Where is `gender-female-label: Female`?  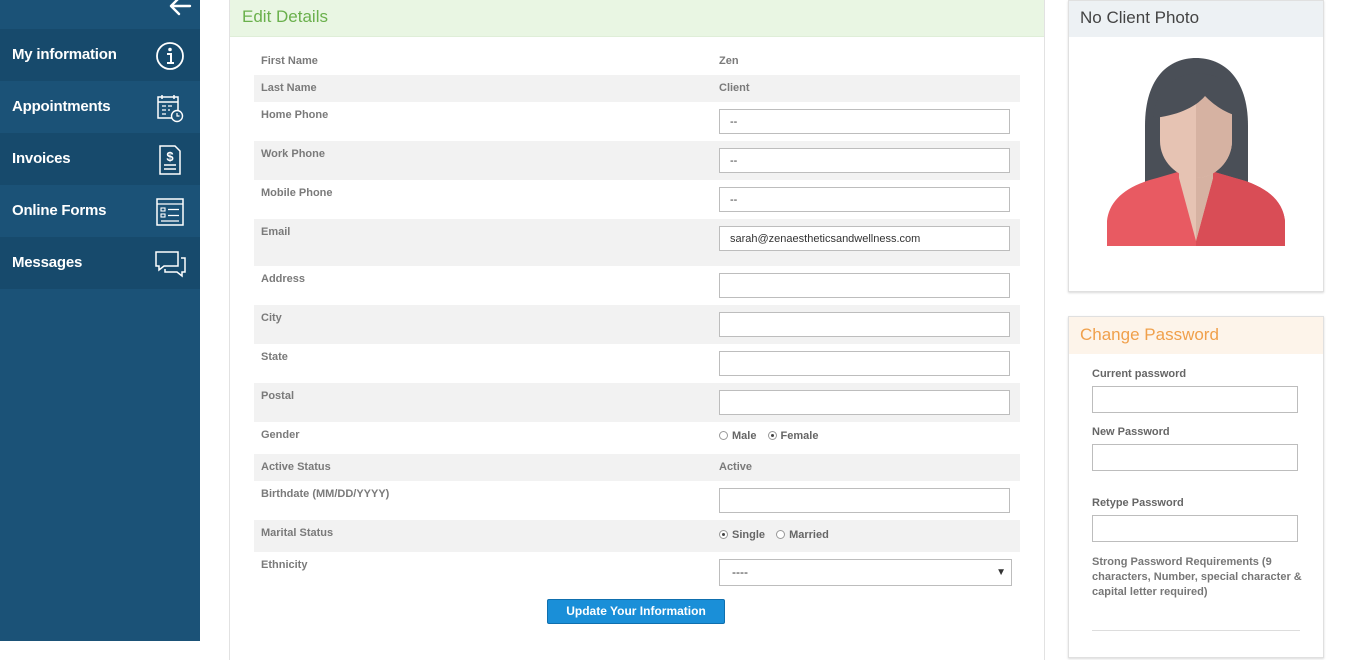
gender-female-label: Female is located at coordinates (799, 436).